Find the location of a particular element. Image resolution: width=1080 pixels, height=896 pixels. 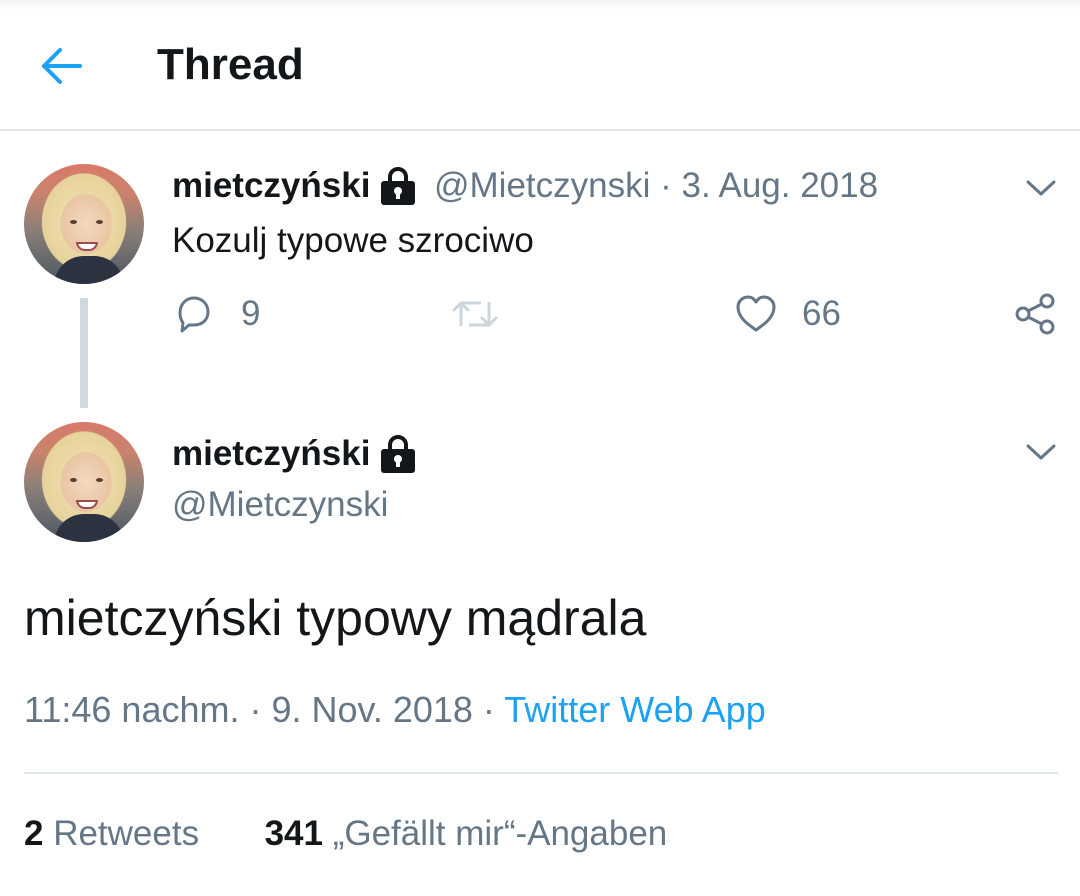

retweet-button is located at coordinates (475, 316).